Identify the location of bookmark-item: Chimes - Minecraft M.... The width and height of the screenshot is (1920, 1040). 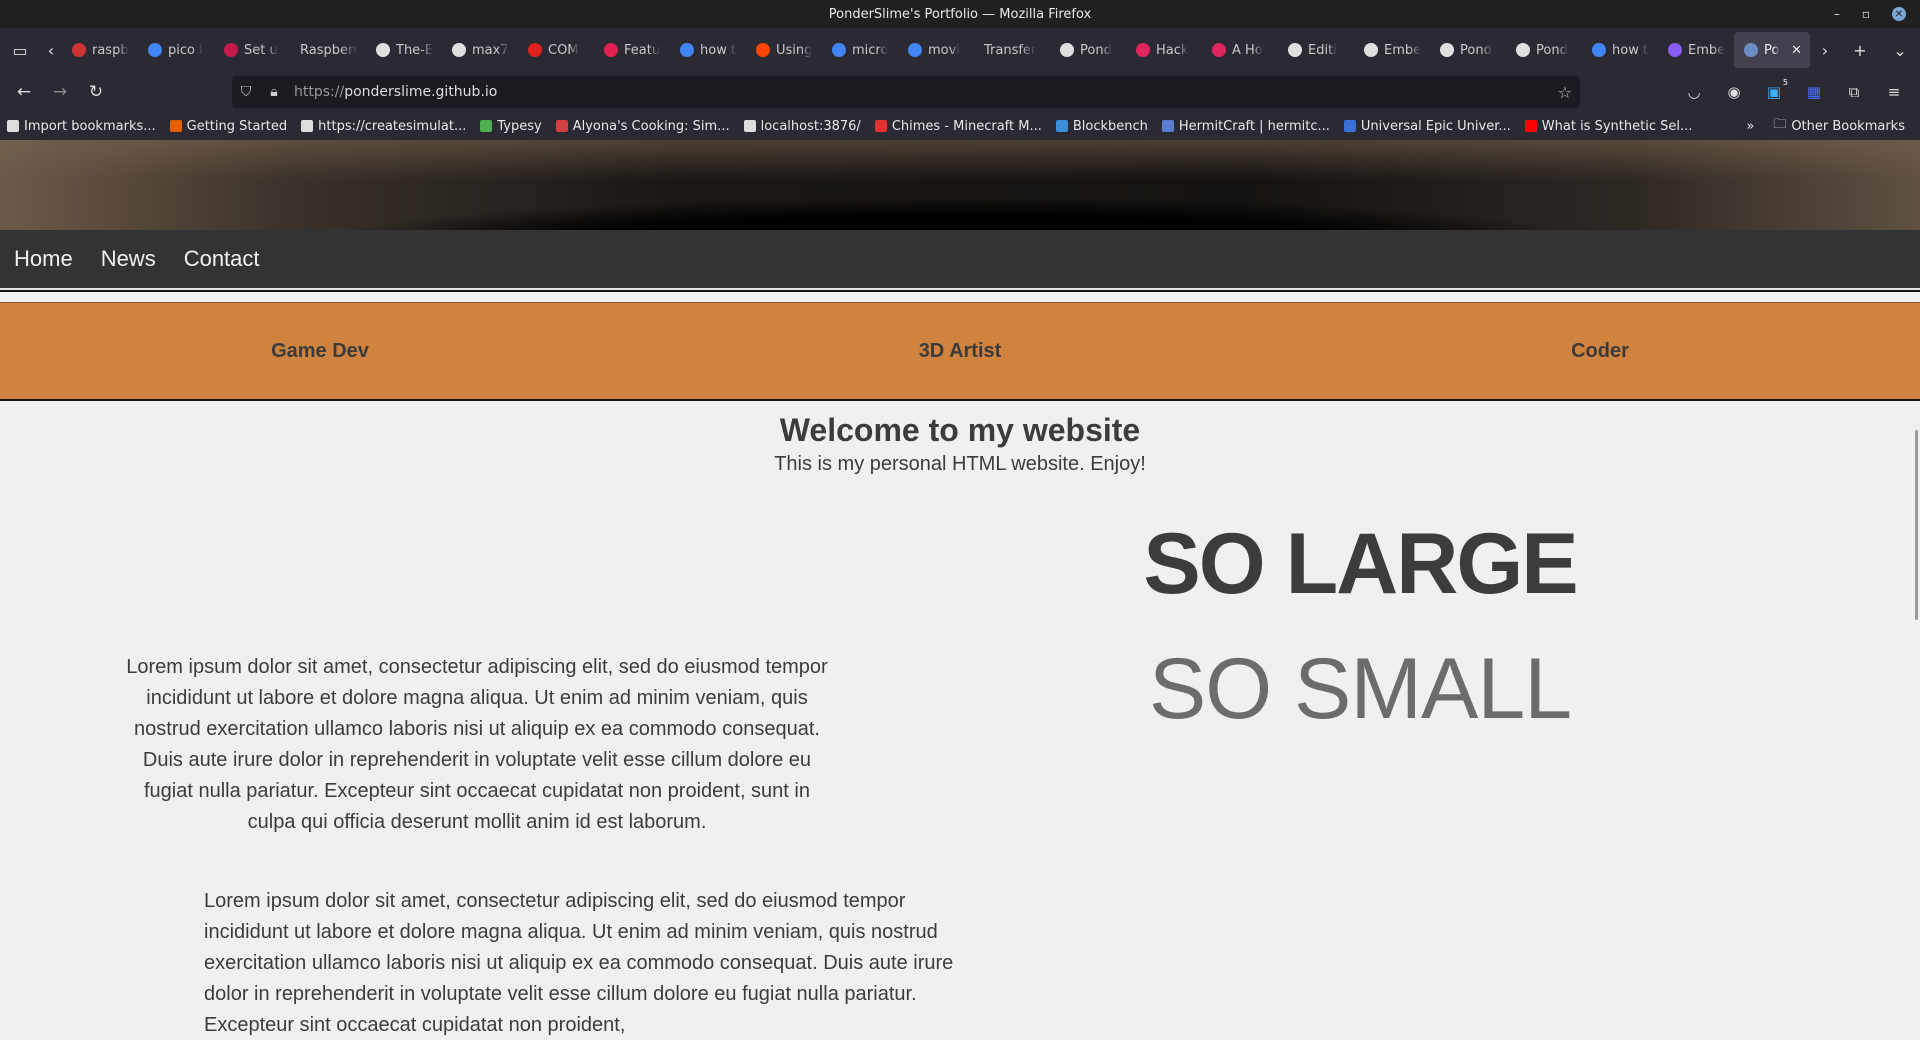
(958, 126).